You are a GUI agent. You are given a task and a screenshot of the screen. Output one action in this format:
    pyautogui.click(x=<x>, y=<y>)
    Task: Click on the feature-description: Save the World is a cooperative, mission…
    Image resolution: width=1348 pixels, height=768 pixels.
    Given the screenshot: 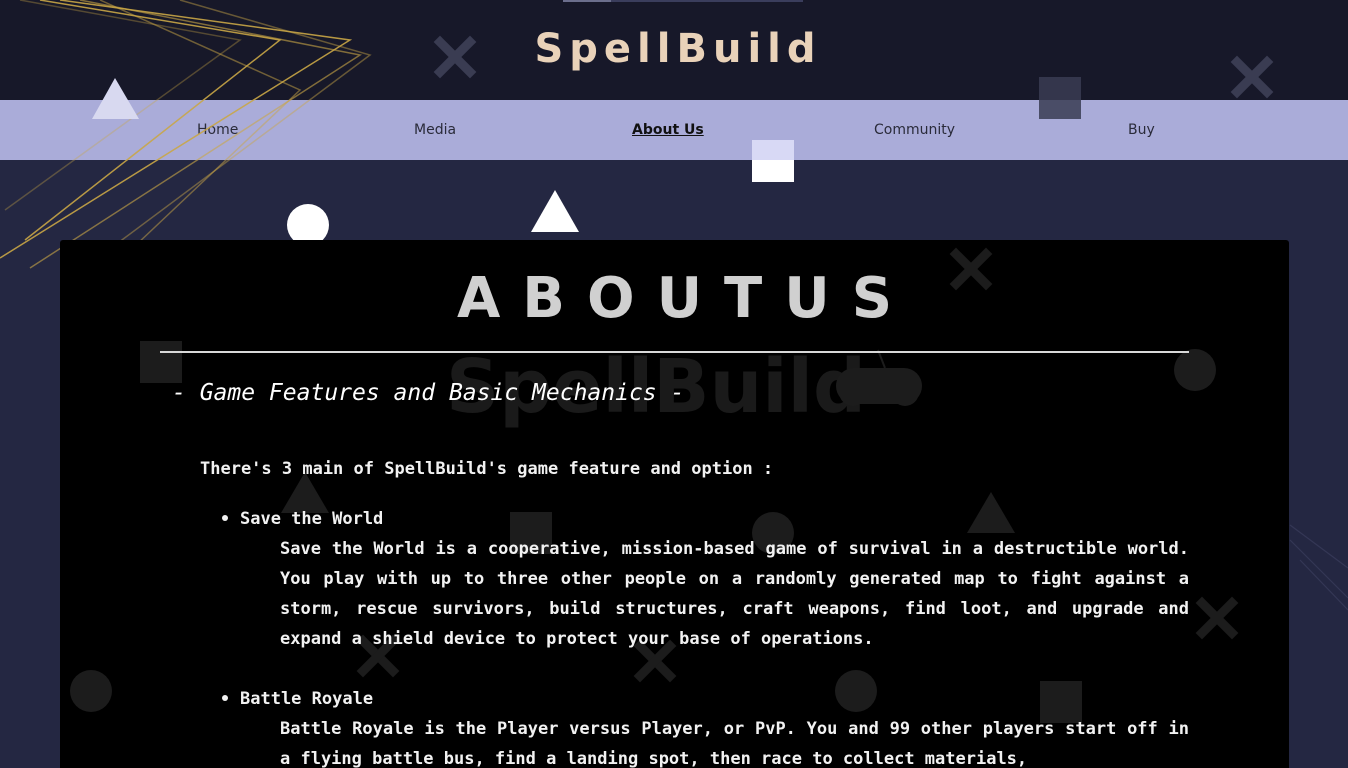 What is the action you would take?
    pyautogui.click(x=734, y=594)
    